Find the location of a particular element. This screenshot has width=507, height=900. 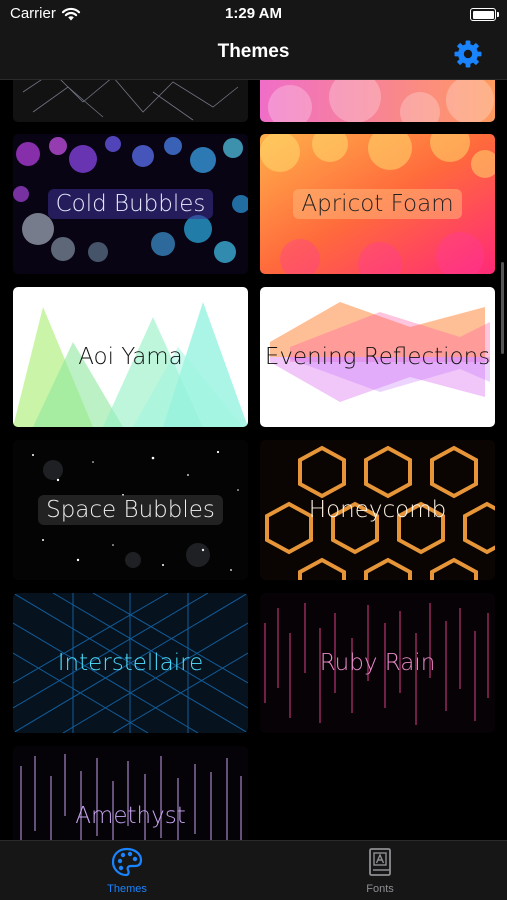

pink-foam-thumbnail is located at coordinates (377, 101).